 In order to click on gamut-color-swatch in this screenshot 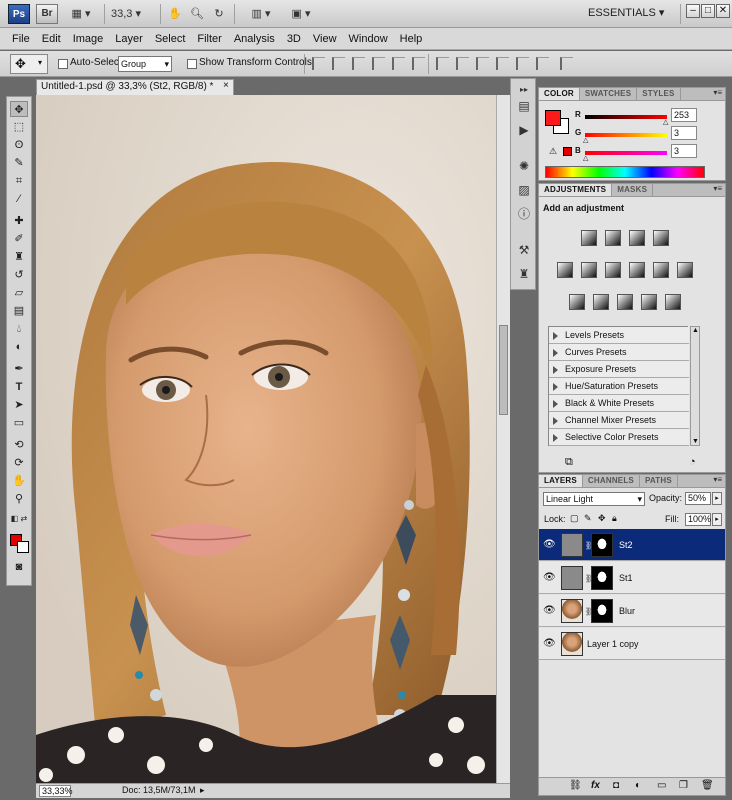, I will do `click(567, 151)`.